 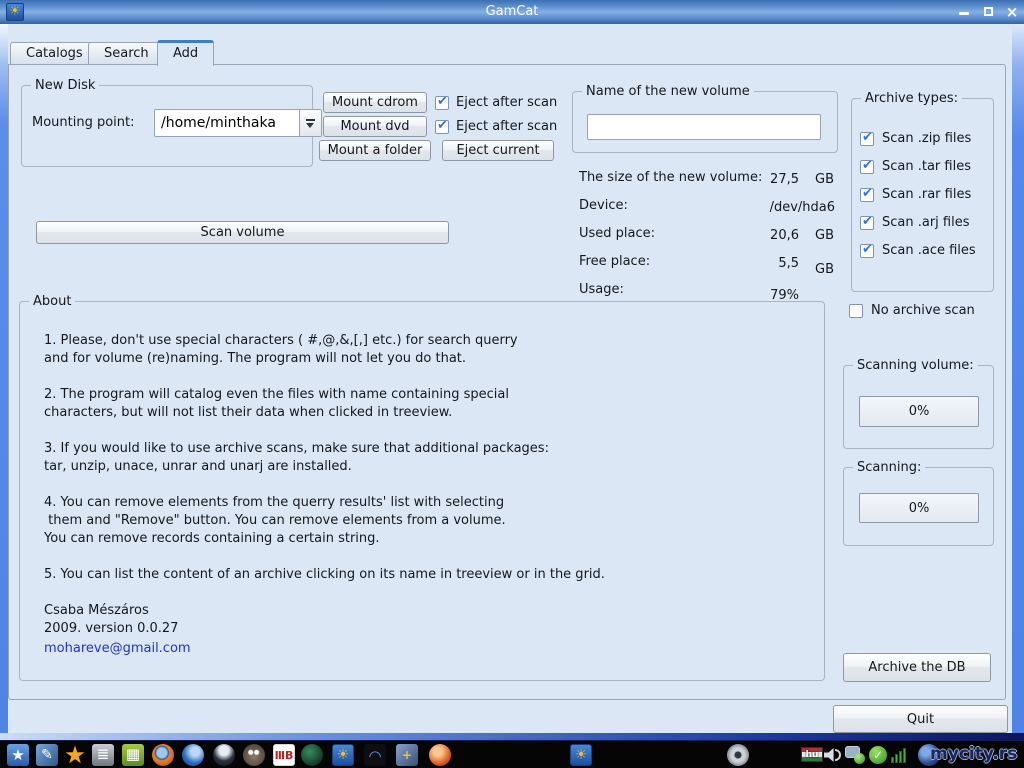 I want to click on gamcat-window-button: ☀, so click(x=581, y=755).